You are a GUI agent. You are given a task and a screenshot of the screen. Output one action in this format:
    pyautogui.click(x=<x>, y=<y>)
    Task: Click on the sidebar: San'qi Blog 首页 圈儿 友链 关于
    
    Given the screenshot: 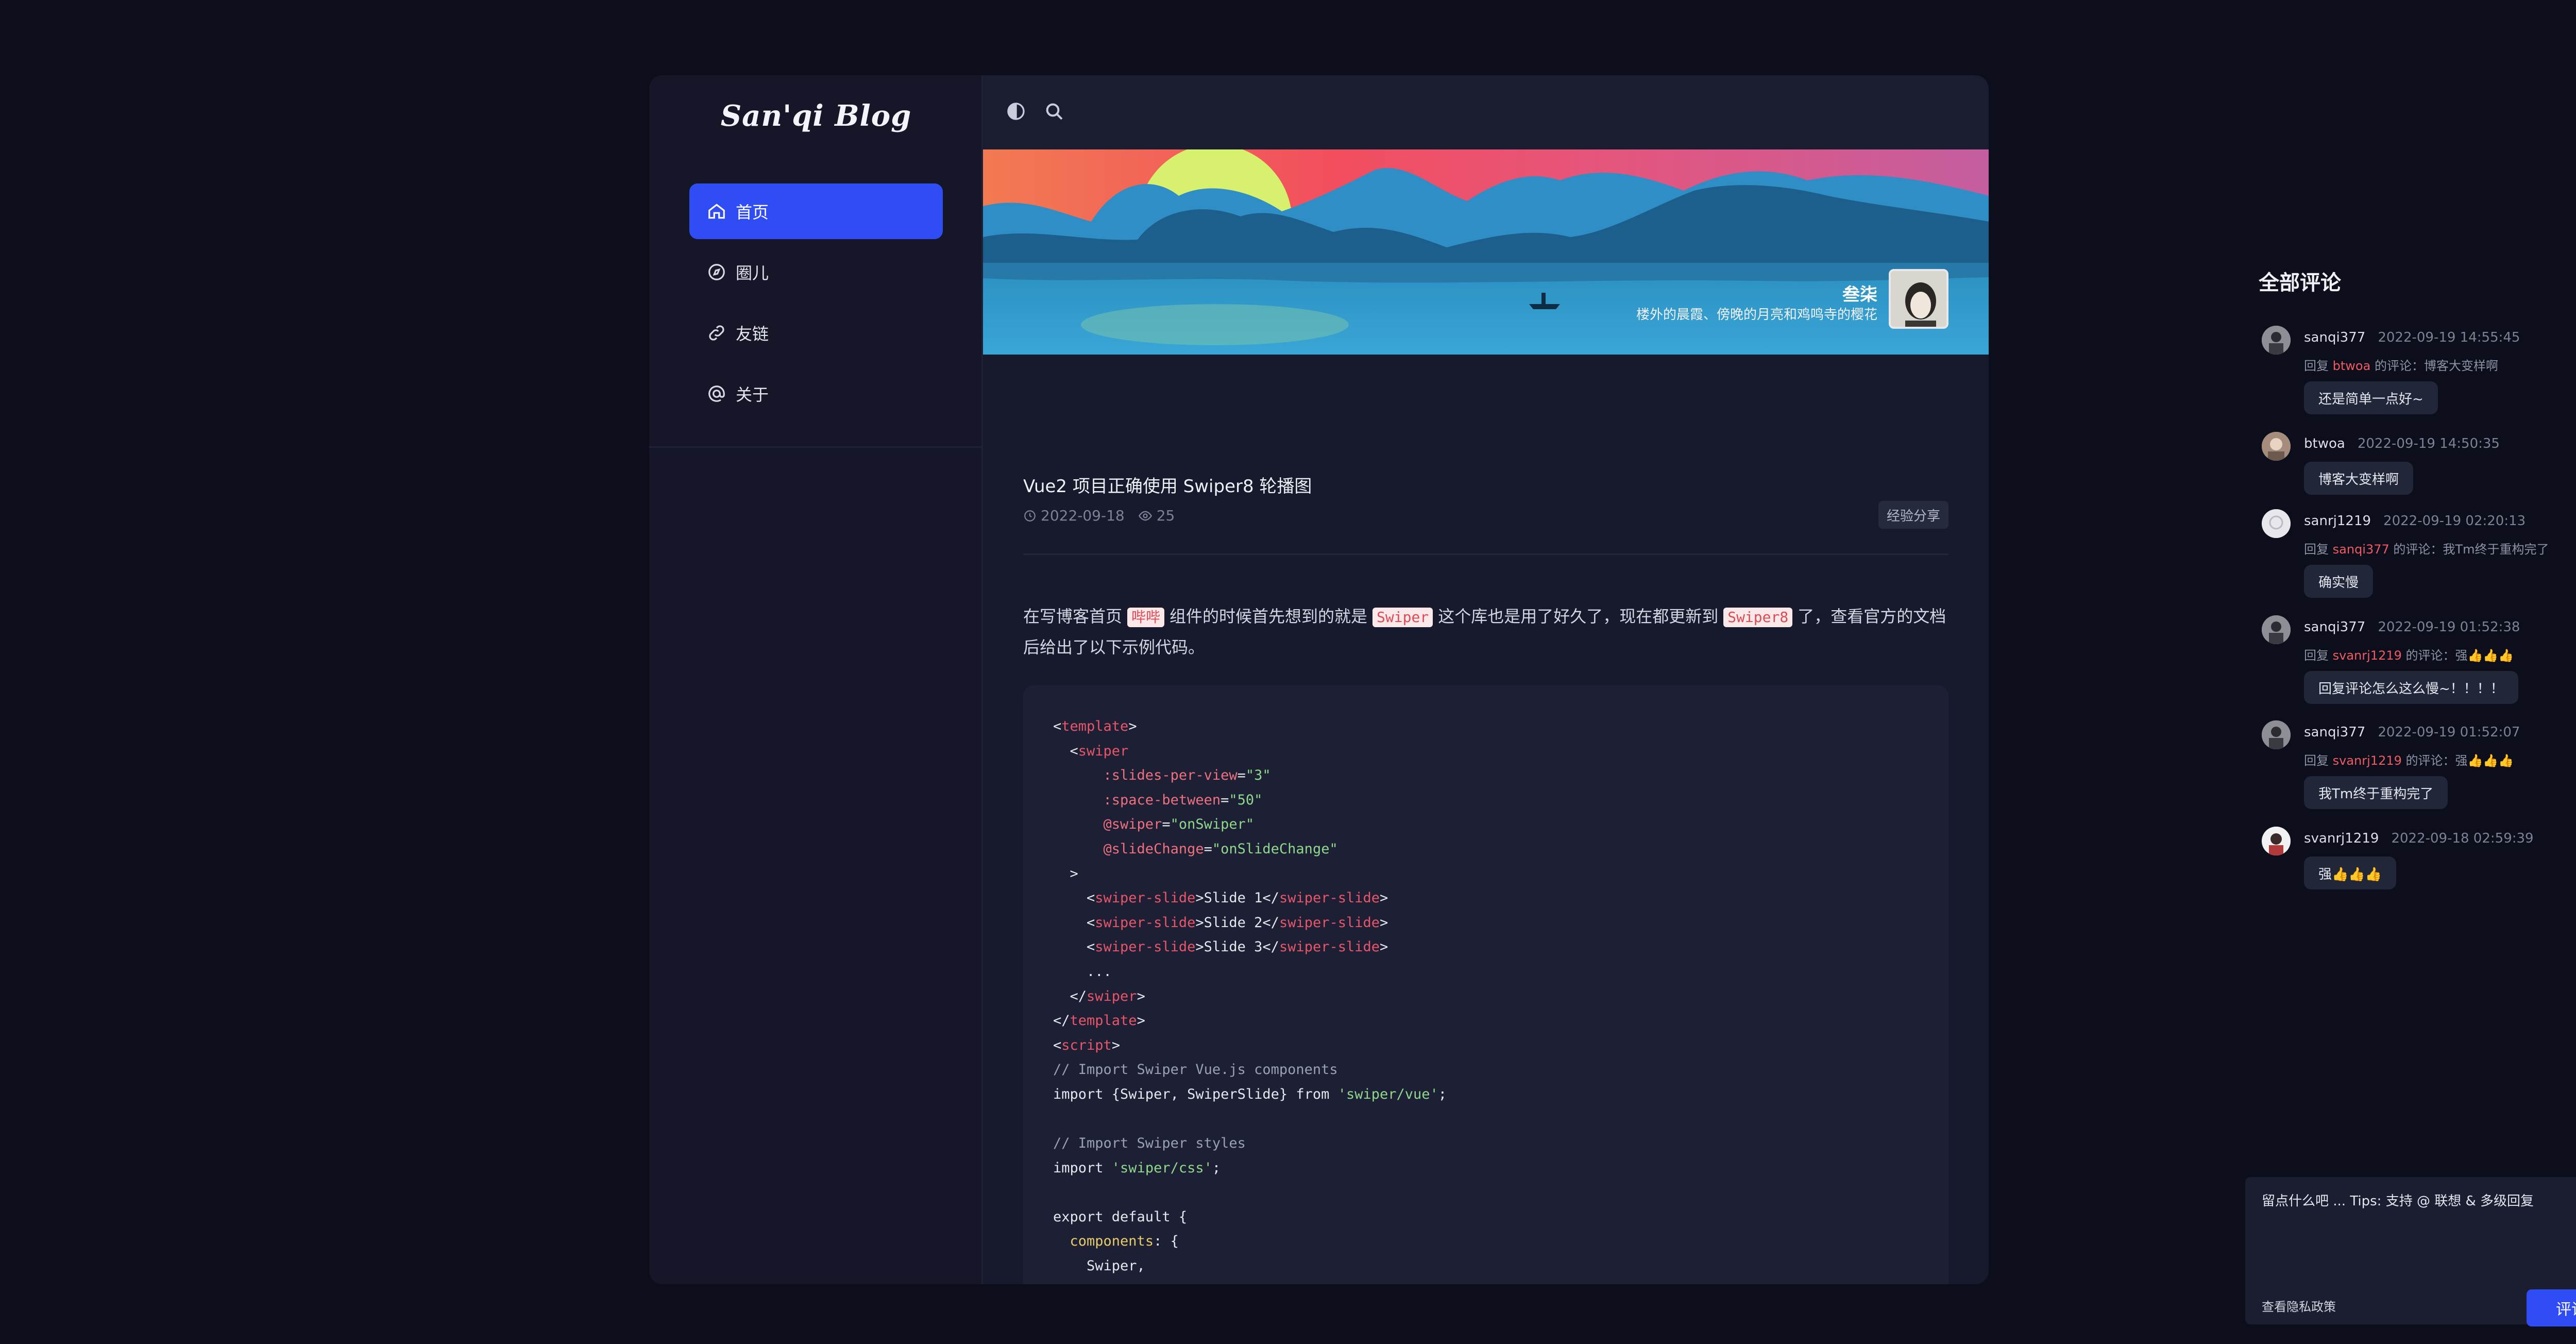 What is the action you would take?
    pyautogui.click(x=816, y=679)
    